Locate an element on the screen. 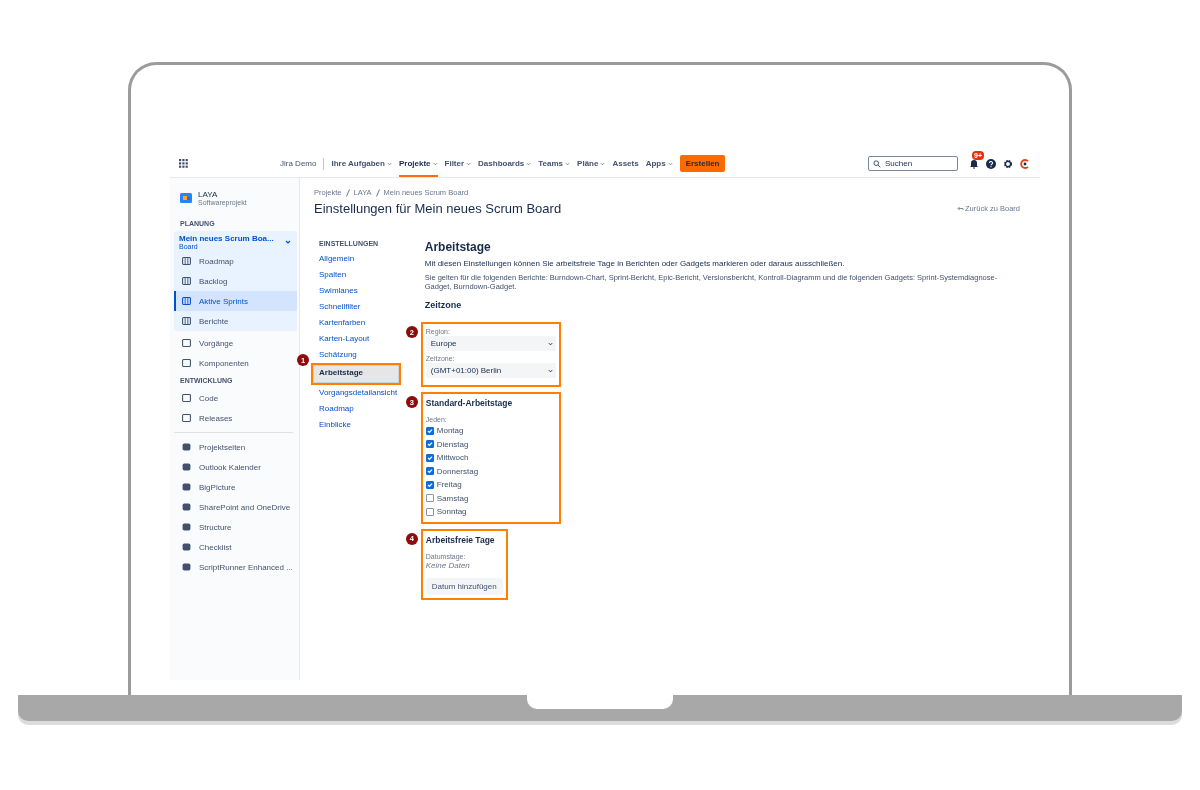 The width and height of the screenshot is (1200, 790). nav-menu-item: Assets is located at coordinates (625, 163).